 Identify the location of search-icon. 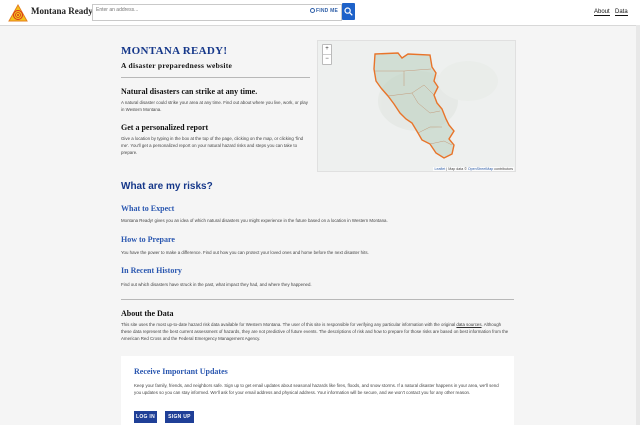
(348, 11).